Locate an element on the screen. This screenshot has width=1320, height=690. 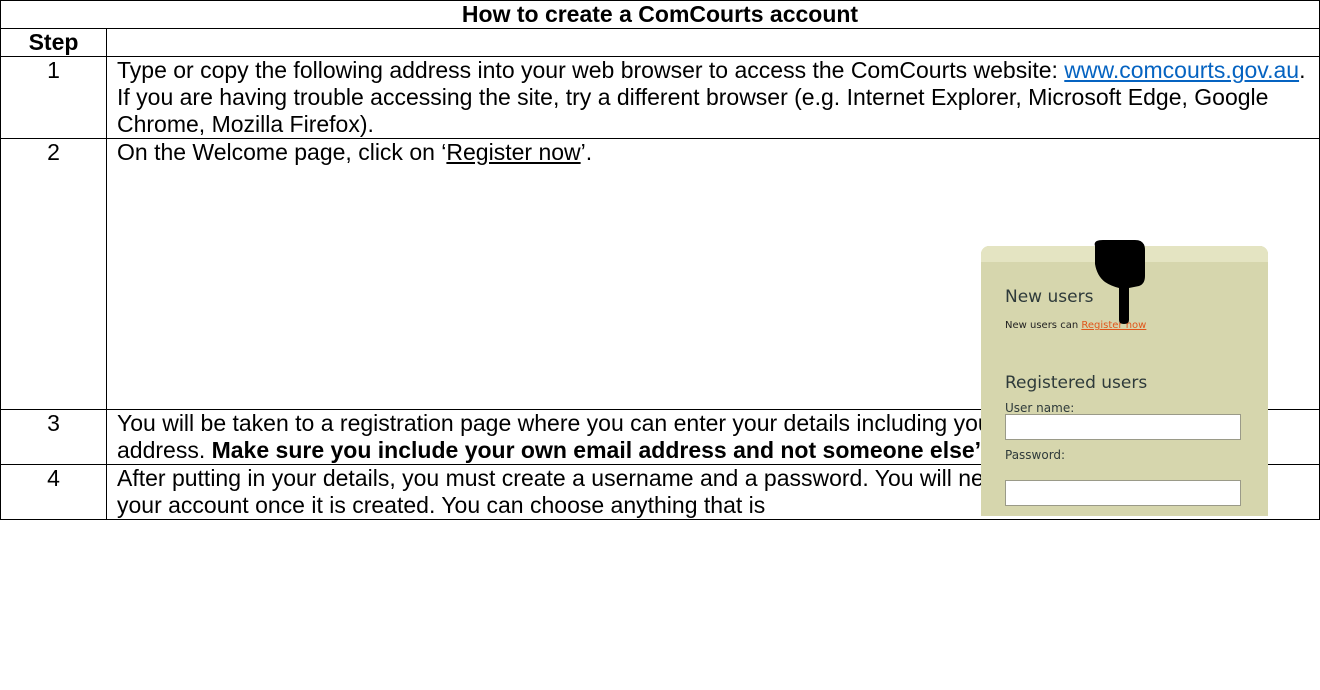
step-number: 2 is located at coordinates (53, 274).